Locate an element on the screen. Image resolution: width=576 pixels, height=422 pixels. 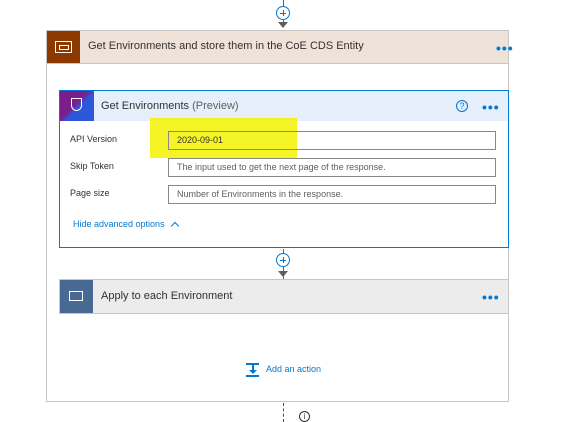
apply-to-each-title: Apply to each Environment is located at coordinates (167, 296).